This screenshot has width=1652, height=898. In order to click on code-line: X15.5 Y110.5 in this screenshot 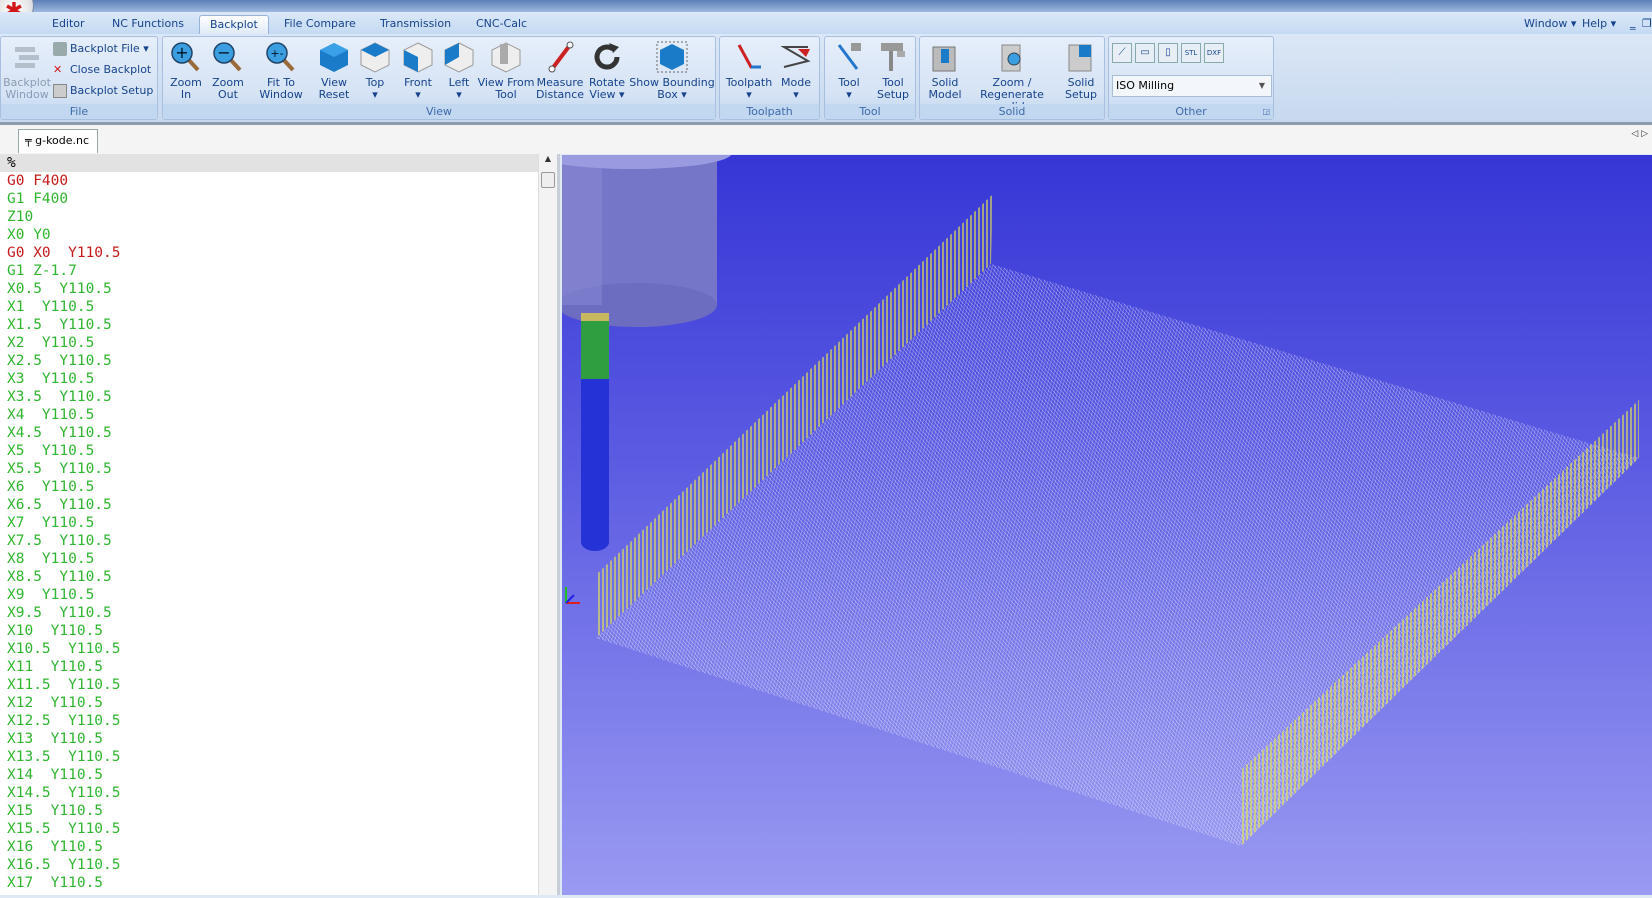, I will do `click(278, 829)`.